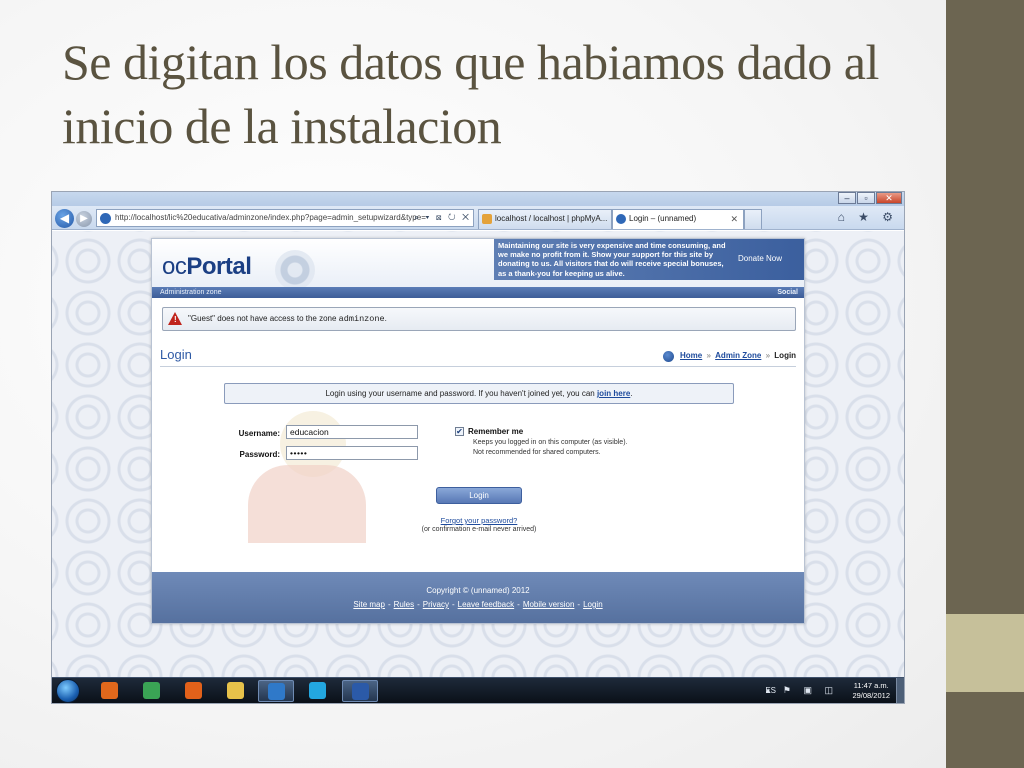  What do you see at coordinates (442, 217) in the screenshot?
I see `address-tools-icons: ⌕ ▾ ⊠ ↻ ✕` at bounding box center [442, 217].